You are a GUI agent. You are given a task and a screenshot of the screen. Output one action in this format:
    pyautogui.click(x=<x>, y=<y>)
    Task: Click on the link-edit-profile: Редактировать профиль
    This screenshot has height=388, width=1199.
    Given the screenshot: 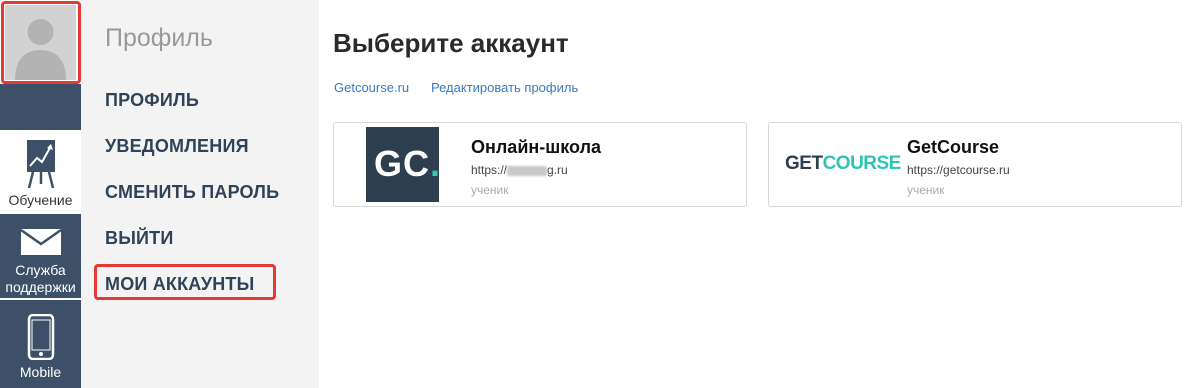 What is the action you would take?
    pyautogui.click(x=504, y=87)
    